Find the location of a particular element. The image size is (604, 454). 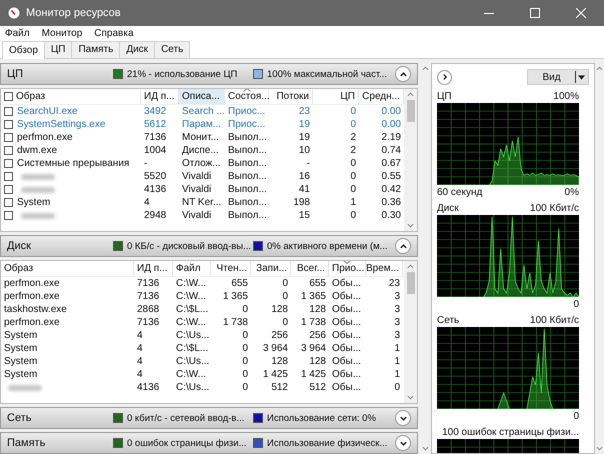

graph-scale: 100% is located at coordinates (566, 96).